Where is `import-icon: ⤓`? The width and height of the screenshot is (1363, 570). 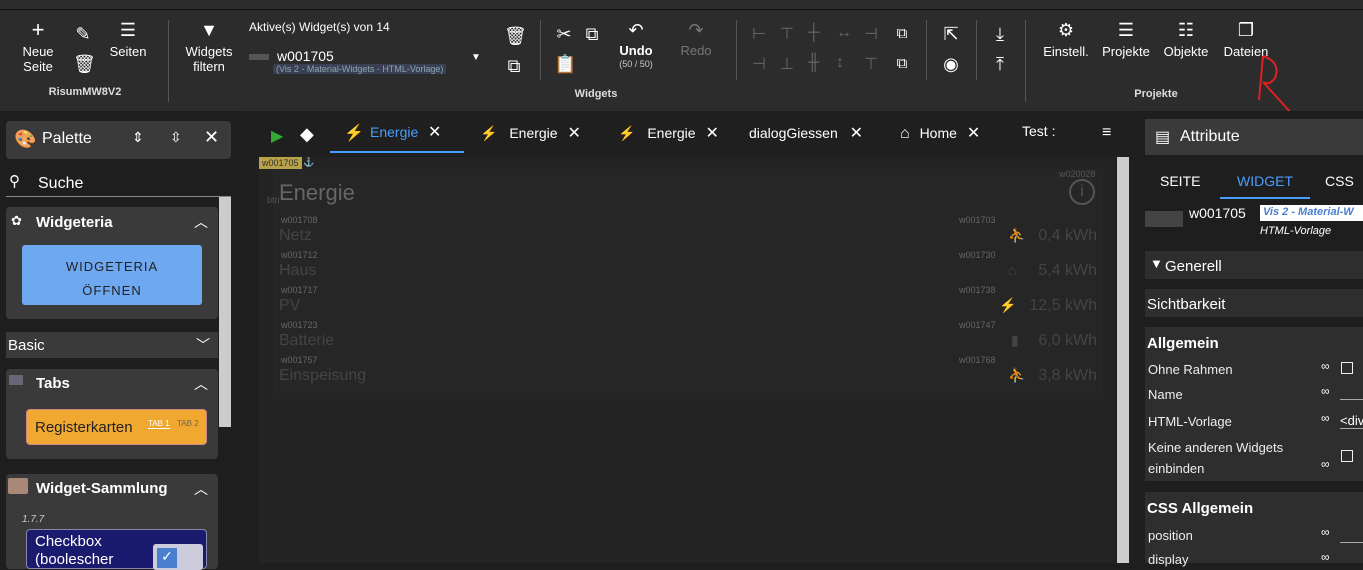
import-icon: ⤓ is located at coordinates (1000, 34).